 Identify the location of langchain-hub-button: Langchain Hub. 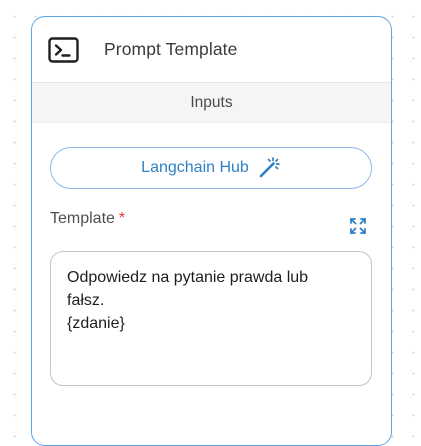
(211, 168).